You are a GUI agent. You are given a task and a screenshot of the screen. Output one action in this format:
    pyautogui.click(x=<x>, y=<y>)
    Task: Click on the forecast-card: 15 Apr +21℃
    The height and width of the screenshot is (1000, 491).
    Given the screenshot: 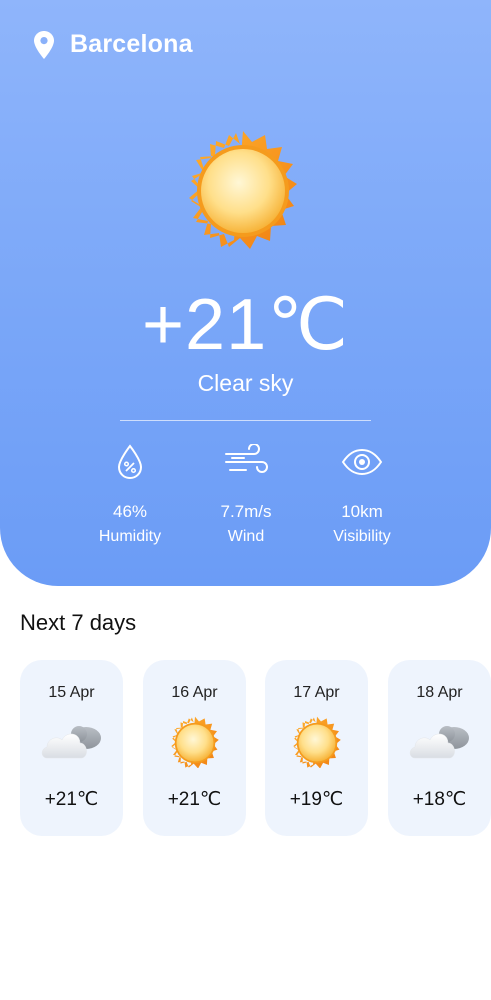 What is the action you would take?
    pyautogui.click(x=71, y=748)
    